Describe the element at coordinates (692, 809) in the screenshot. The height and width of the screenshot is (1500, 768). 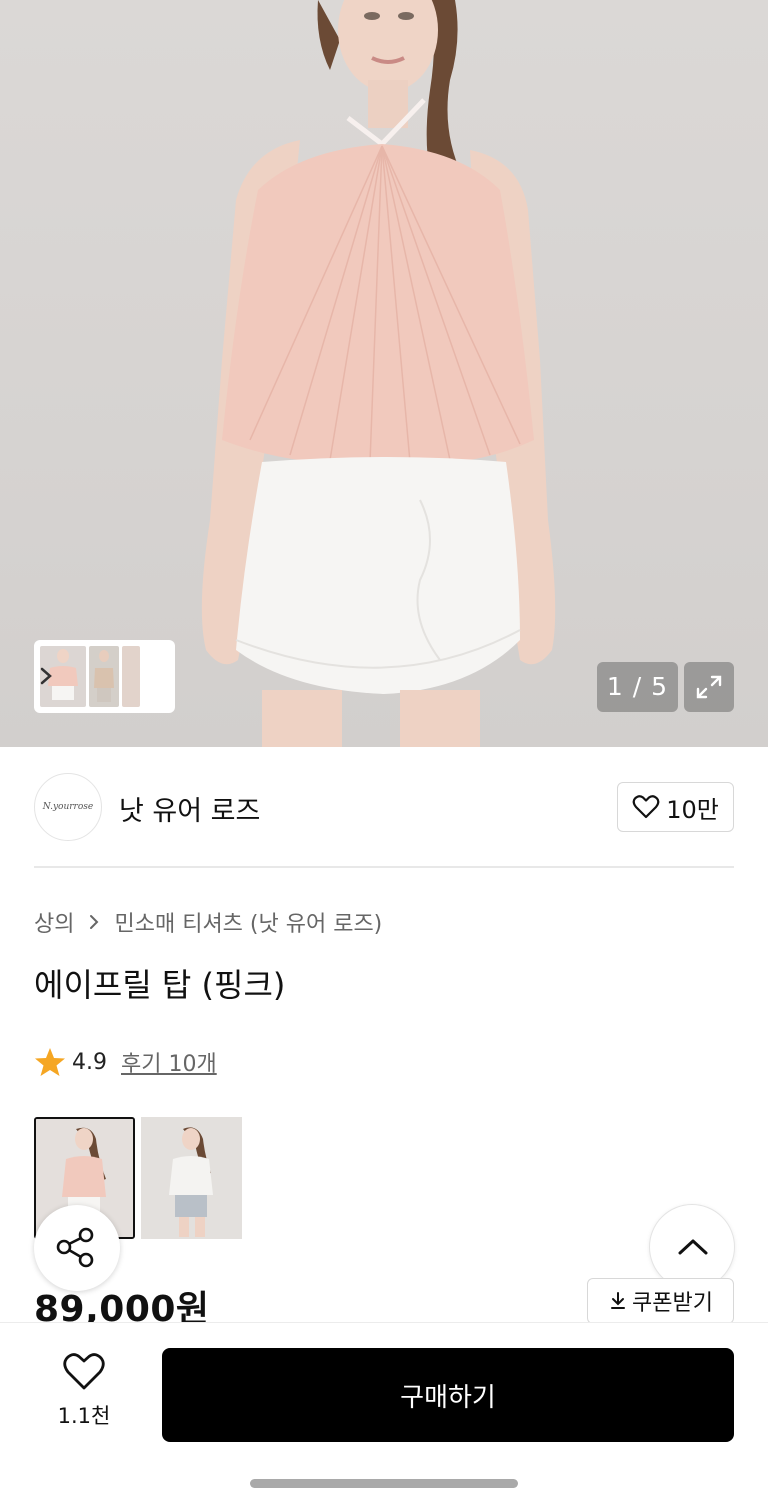
I see `brand-like-count: 10만` at that location.